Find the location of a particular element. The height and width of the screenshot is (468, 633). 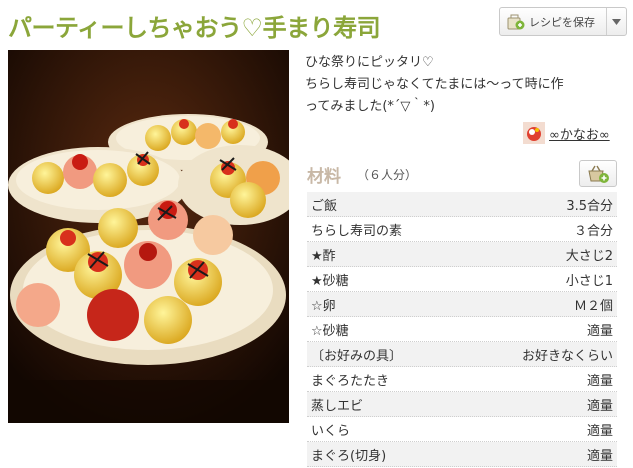

add-to-basket-button is located at coordinates (598, 173).